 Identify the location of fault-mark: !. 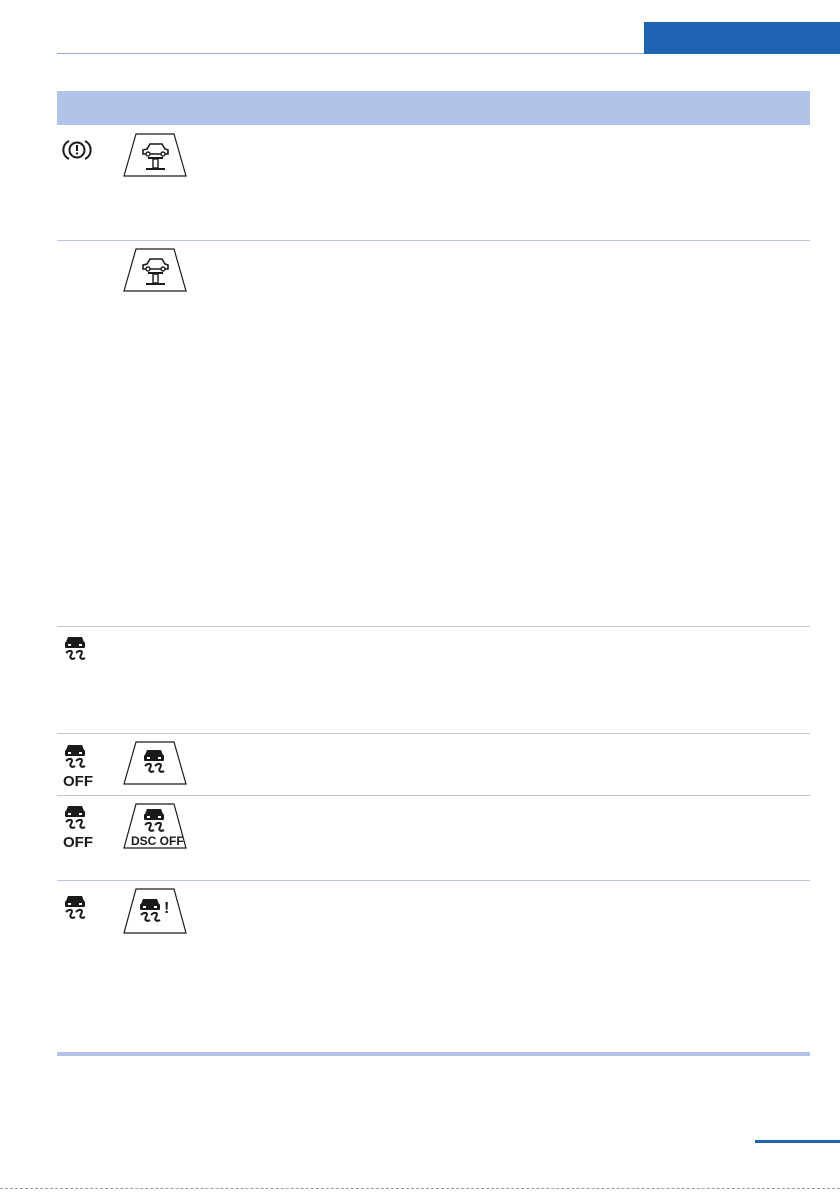
(166, 908).